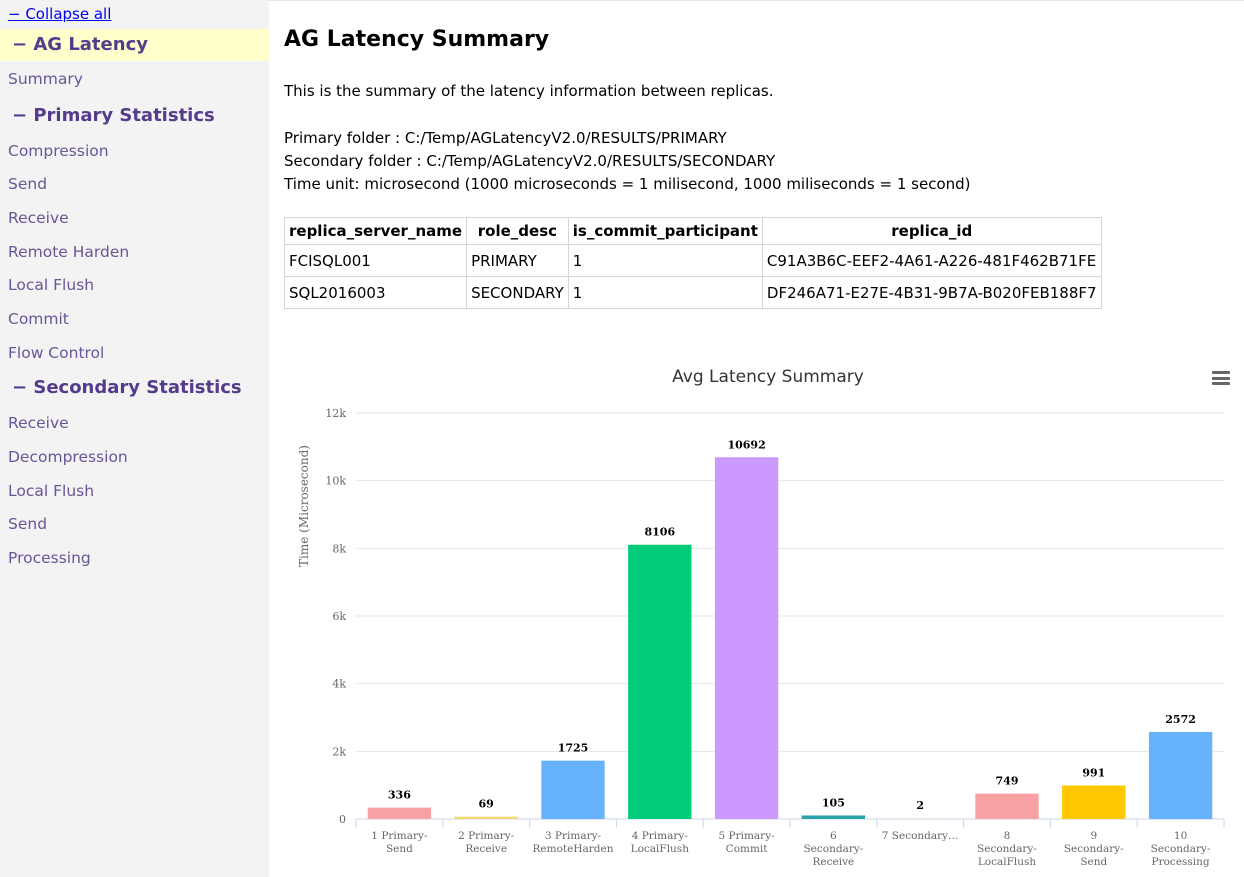 This screenshot has height=877, width=1244. What do you see at coordinates (517, 260) in the screenshot?
I see `table-cell: PRIMARY` at bounding box center [517, 260].